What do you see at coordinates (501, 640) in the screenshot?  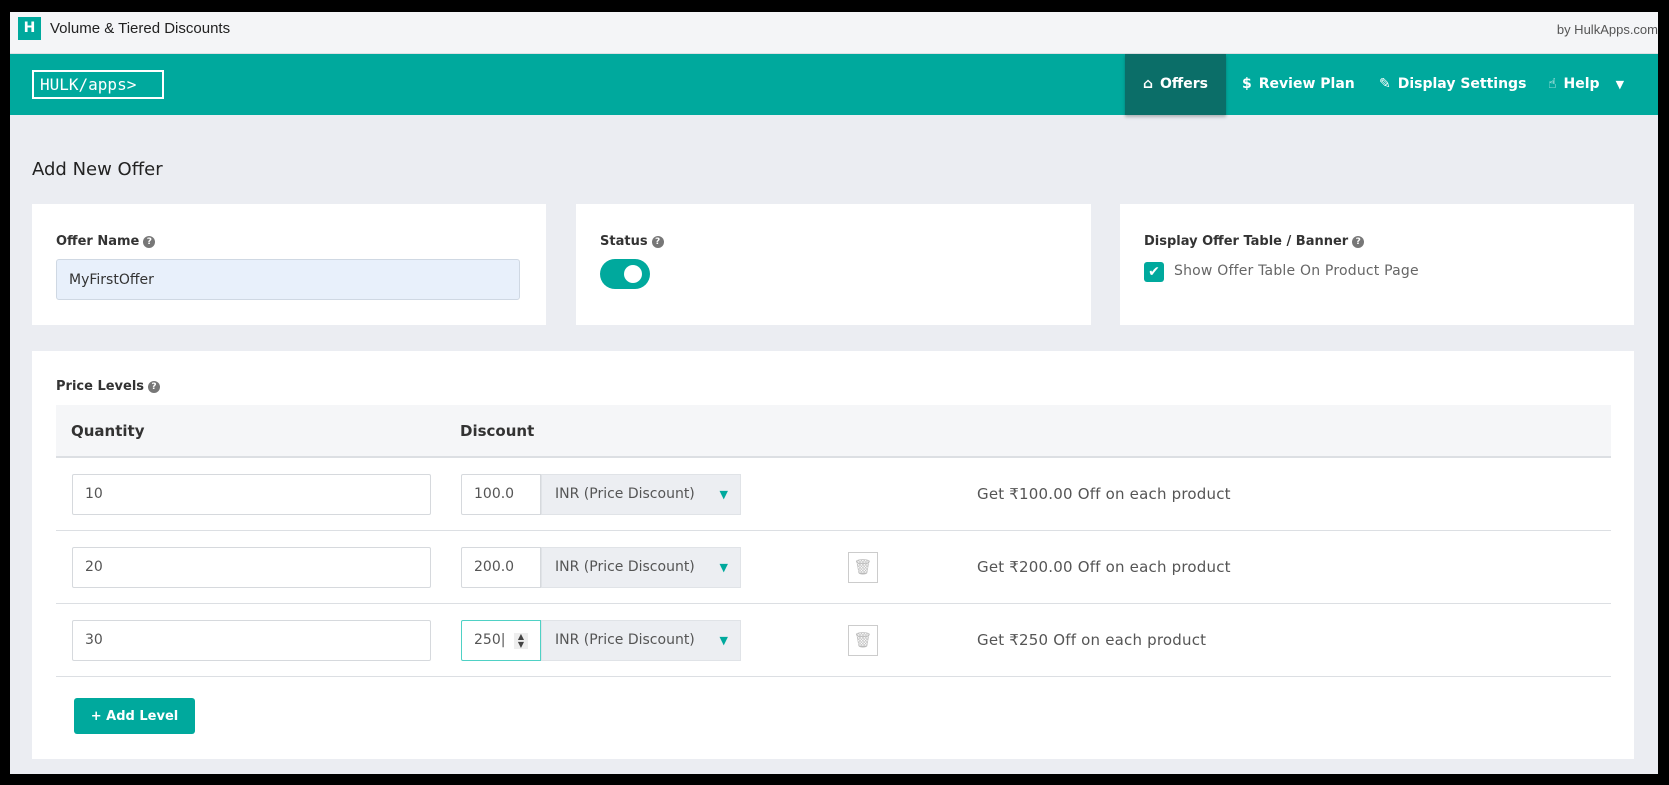 I see `discount-input: 250| ▲ ▼` at bounding box center [501, 640].